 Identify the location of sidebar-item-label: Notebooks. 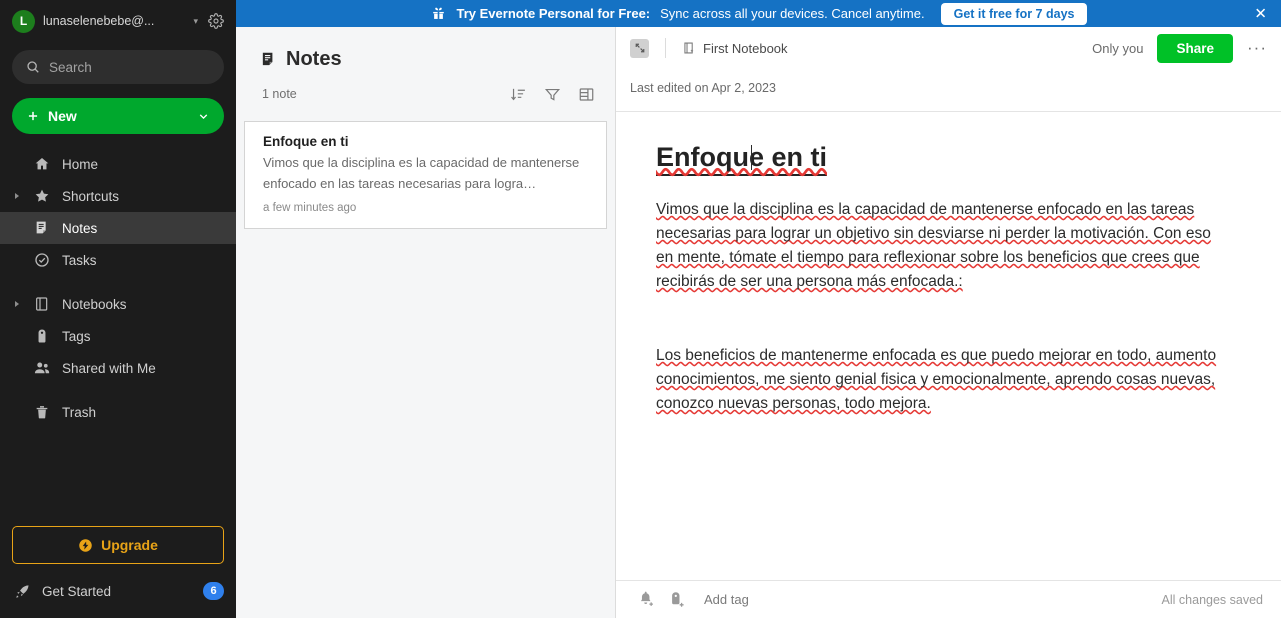
(94, 304).